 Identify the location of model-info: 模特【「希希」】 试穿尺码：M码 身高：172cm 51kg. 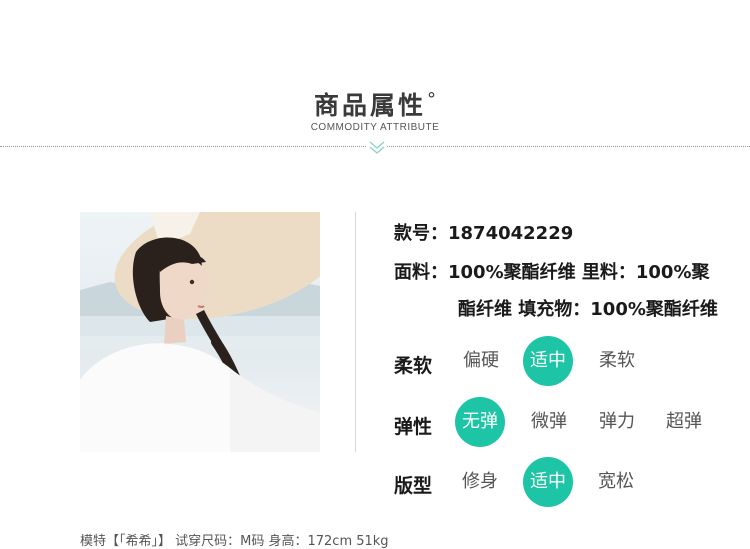
(234, 541).